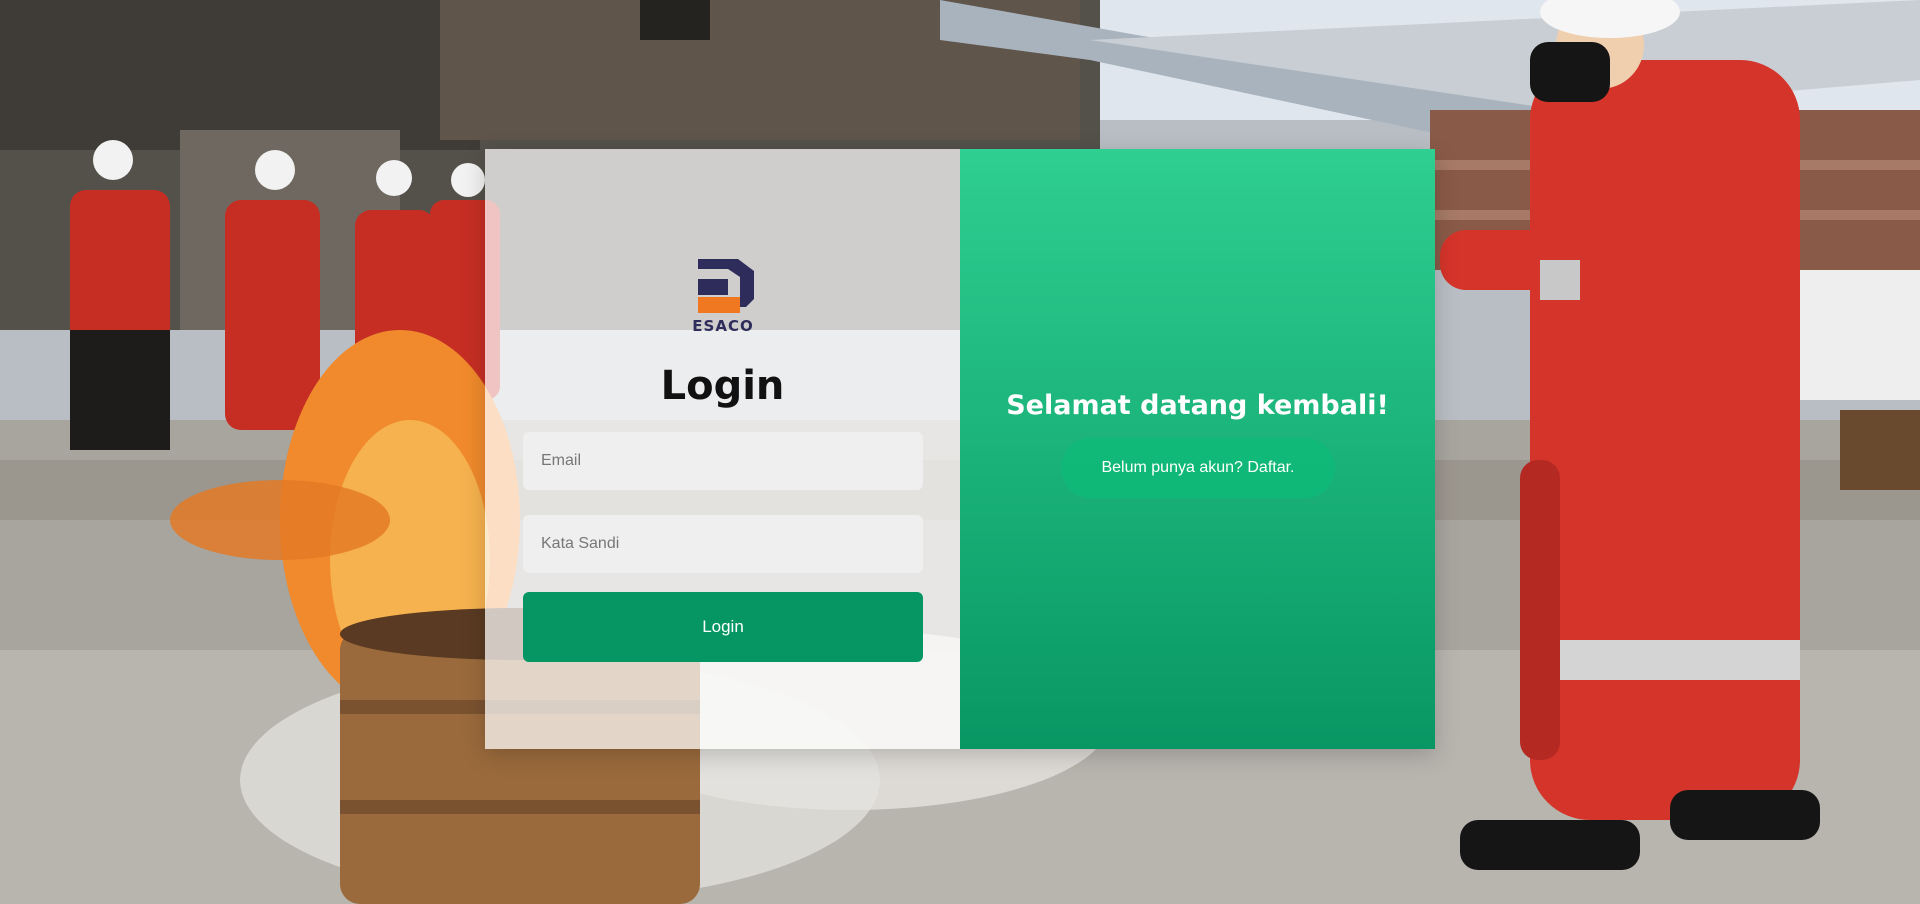  What do you see at coordinates (723, 461) in the screenshot?
I see `email-field` at bounding box center [723, 461].